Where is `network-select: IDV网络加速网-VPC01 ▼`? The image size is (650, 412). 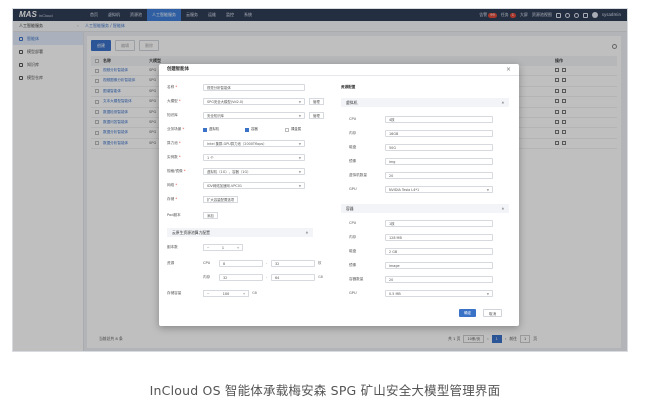
network-select: IDV网络加速网-VPC01 ▼ is located at coordinates (254, 185).